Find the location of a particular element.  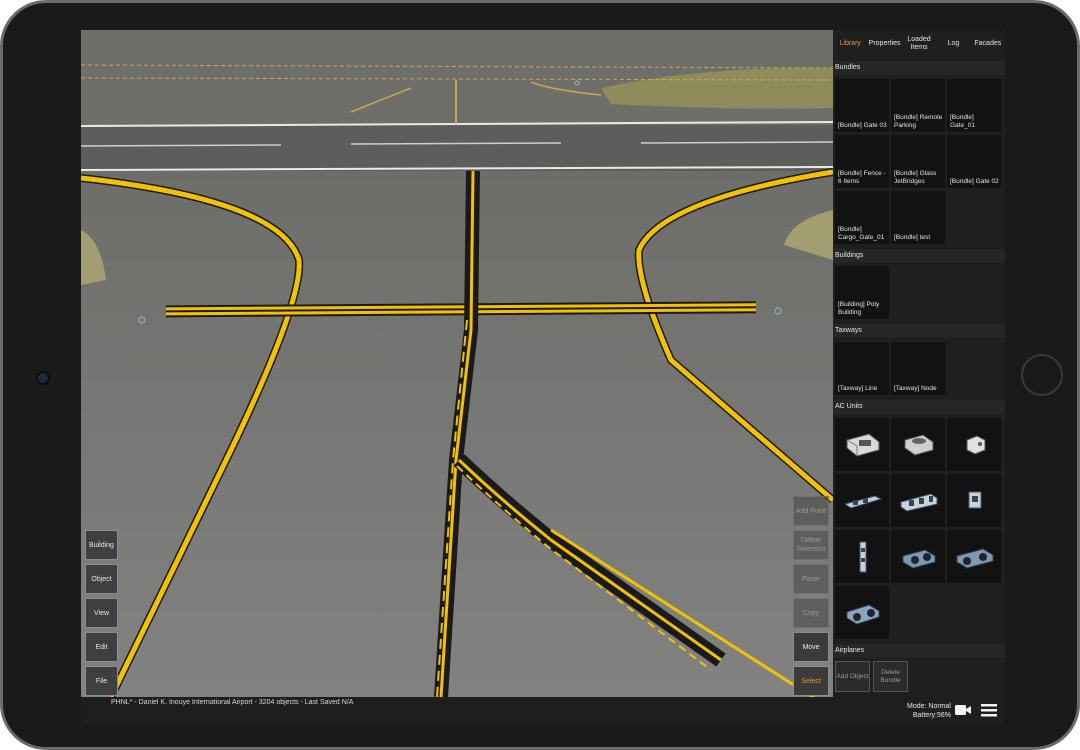

edit-tool-button: Edit is located at coordinates (101, 647).